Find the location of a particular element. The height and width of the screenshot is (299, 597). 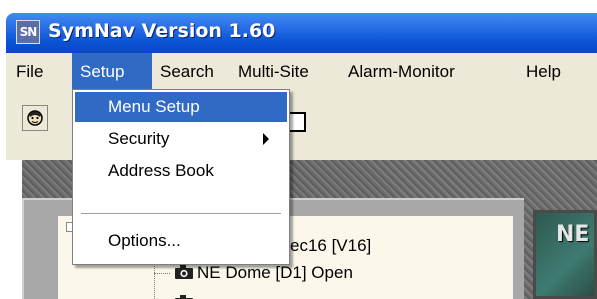

menu-setup-item: Menu Setup is located at coordinates (181, 107).